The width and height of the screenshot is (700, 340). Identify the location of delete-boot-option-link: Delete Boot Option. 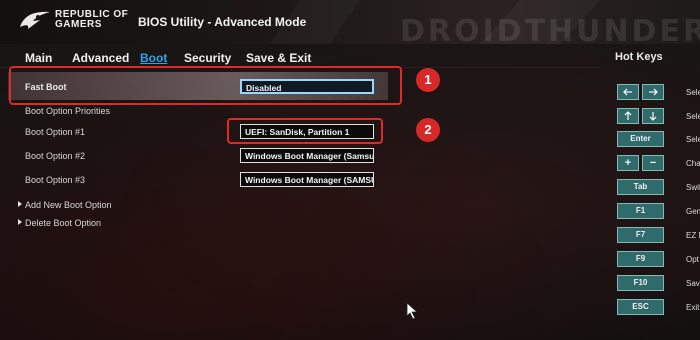
(63, 223).